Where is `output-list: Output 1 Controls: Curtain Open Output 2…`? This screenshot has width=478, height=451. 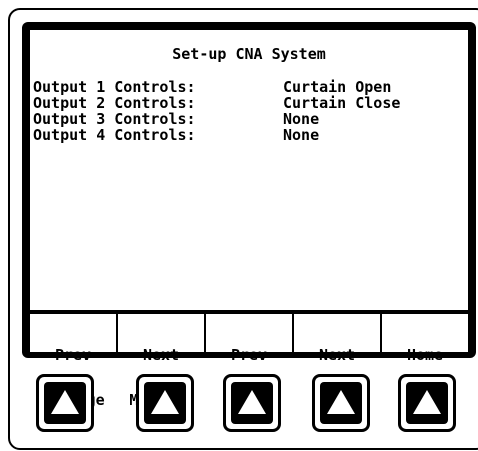
output-list: Output 1 Controls: Curtain Open Output 2… is located at coordinates (216, 111).